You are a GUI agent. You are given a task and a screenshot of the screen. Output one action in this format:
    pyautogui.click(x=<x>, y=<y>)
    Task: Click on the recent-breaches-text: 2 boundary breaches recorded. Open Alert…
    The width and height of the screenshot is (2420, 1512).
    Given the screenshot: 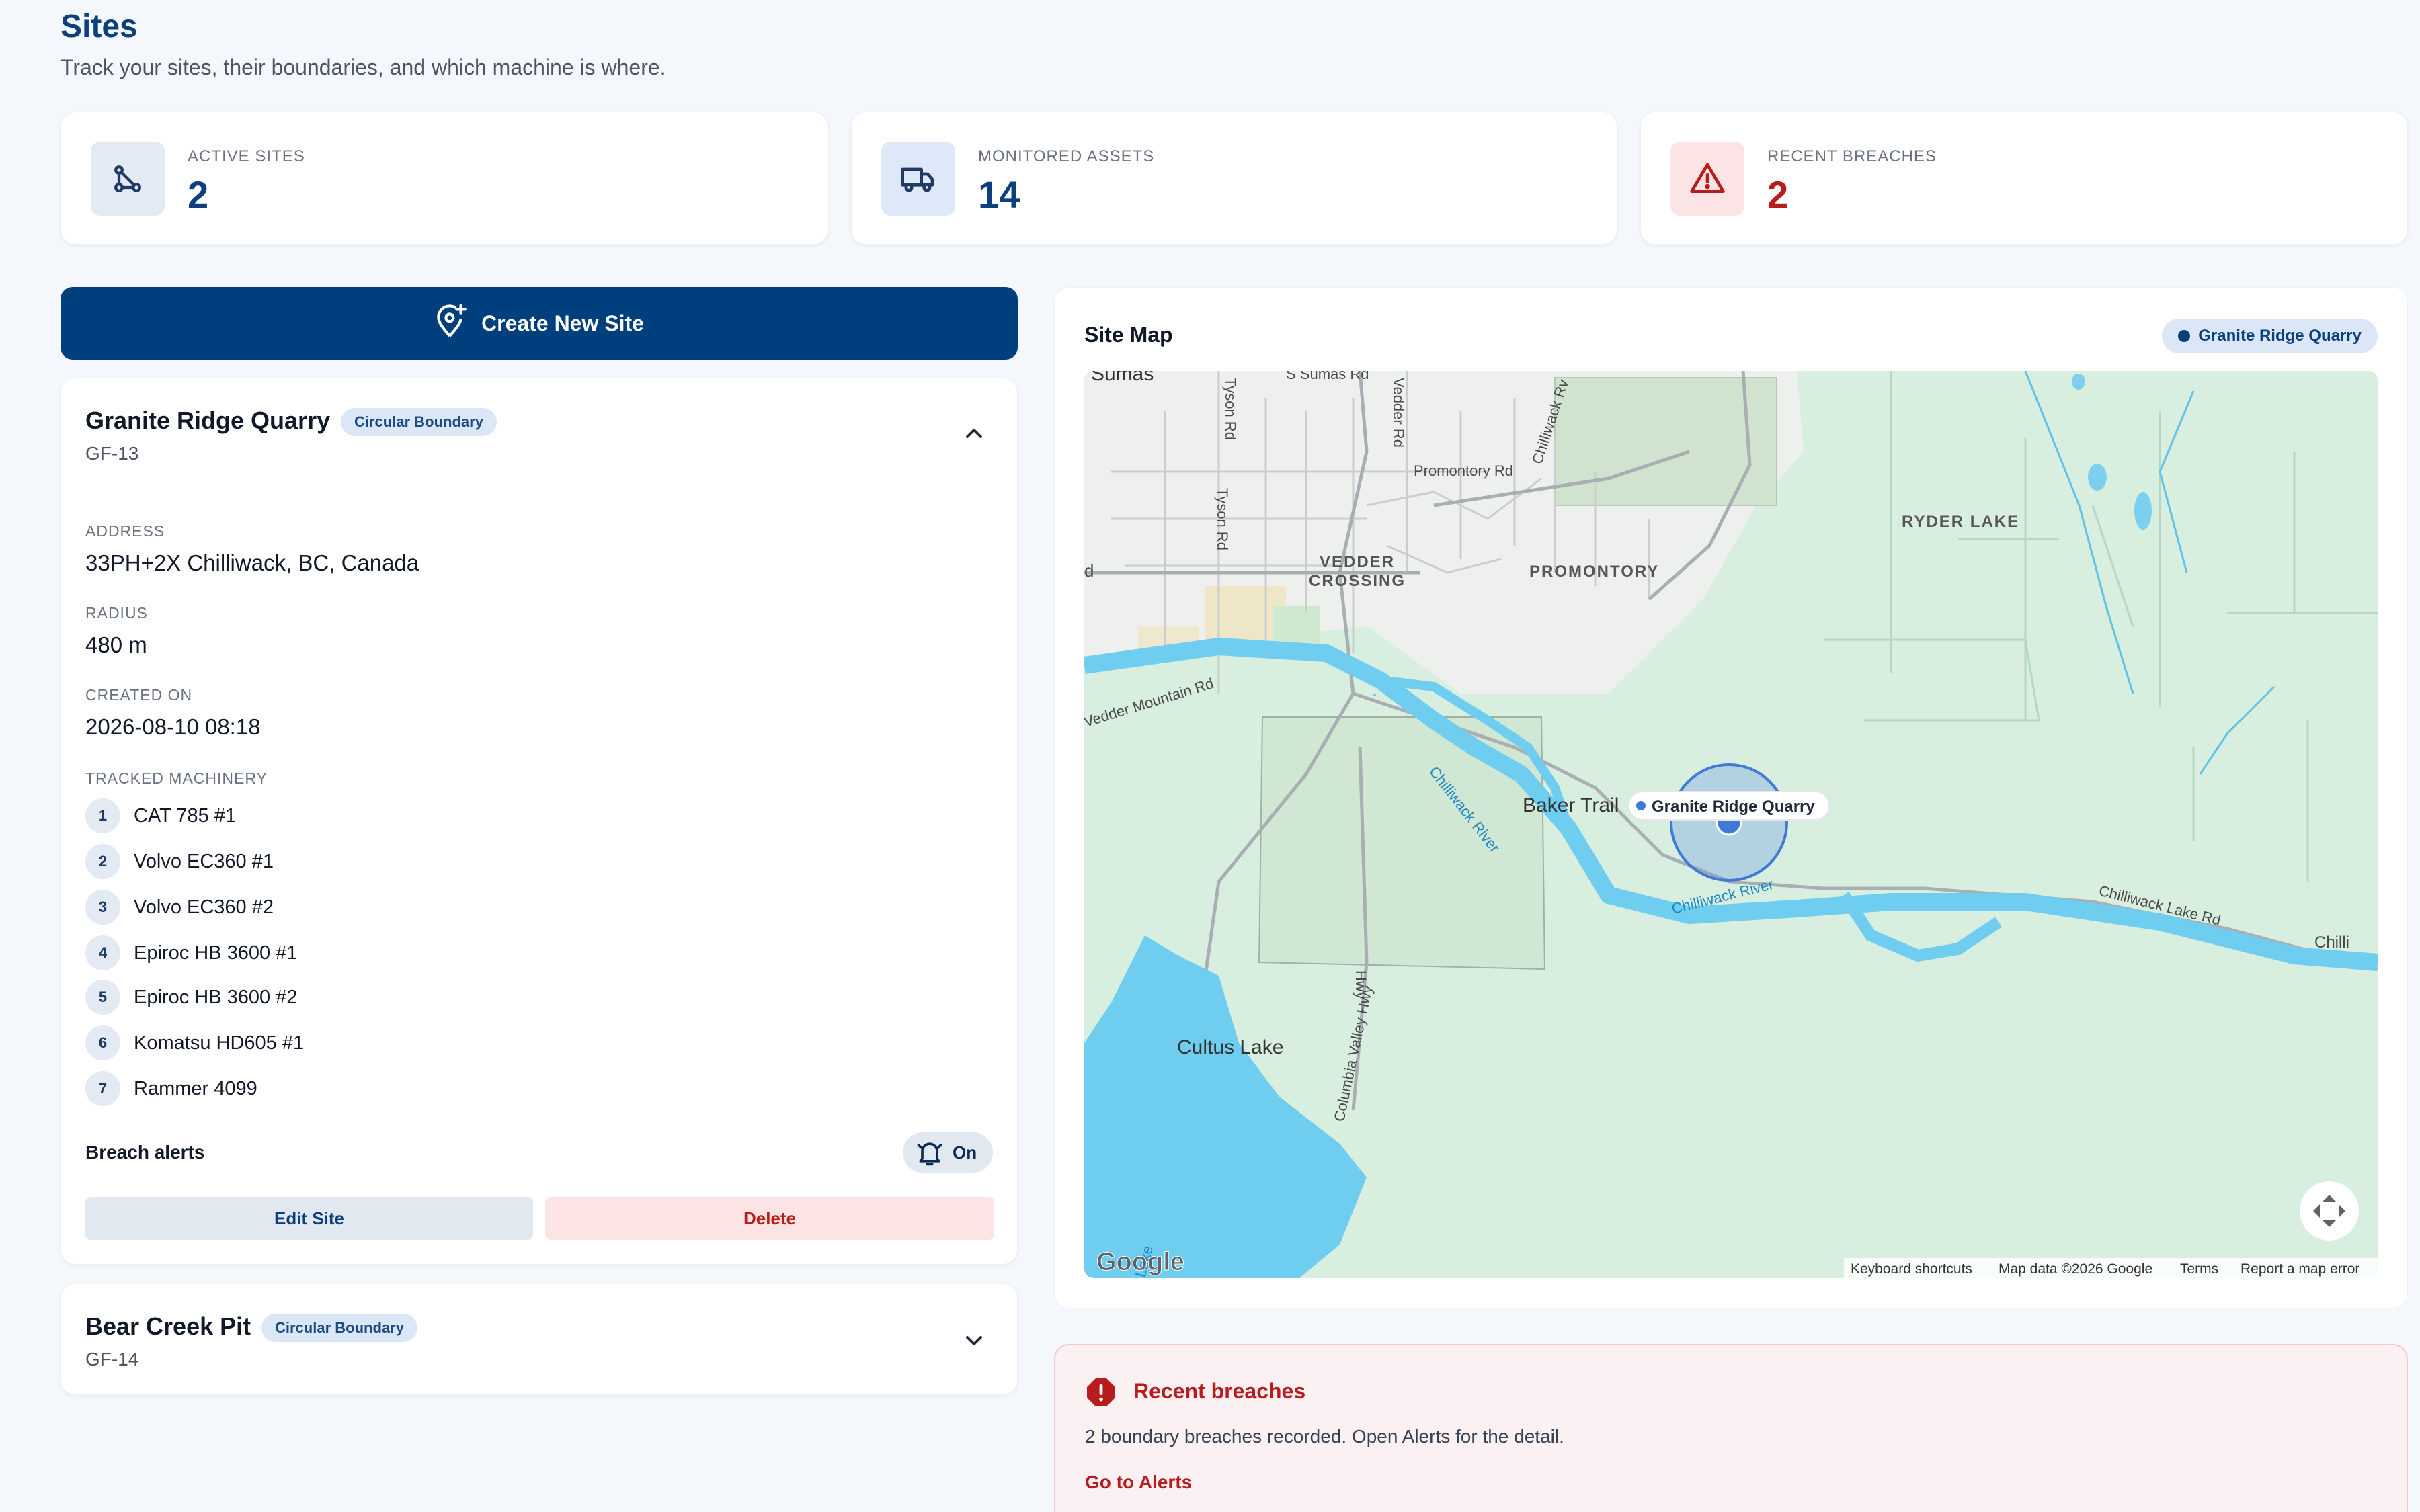 What is the action you would take?
    pyautogui.click(x=1324, y=1437)
    